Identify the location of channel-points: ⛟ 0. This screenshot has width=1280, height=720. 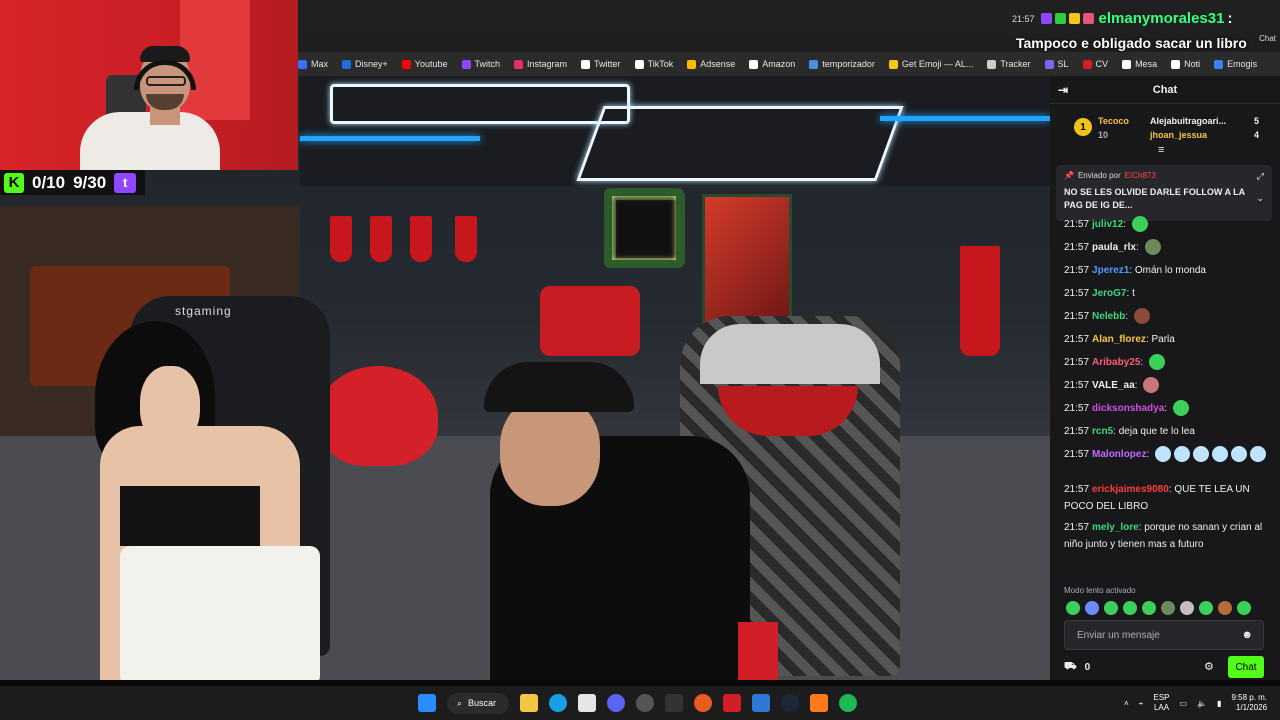
(1077, 667).